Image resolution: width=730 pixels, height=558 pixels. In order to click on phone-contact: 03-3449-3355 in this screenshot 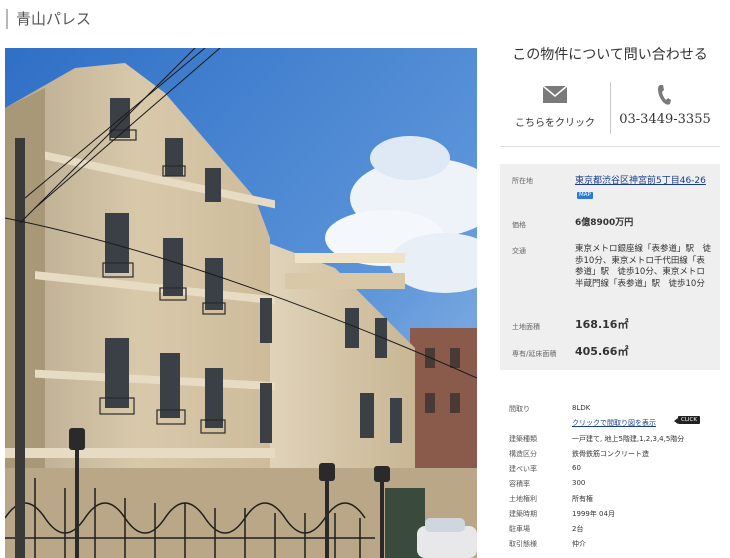, I will do `click(665, 107)`.